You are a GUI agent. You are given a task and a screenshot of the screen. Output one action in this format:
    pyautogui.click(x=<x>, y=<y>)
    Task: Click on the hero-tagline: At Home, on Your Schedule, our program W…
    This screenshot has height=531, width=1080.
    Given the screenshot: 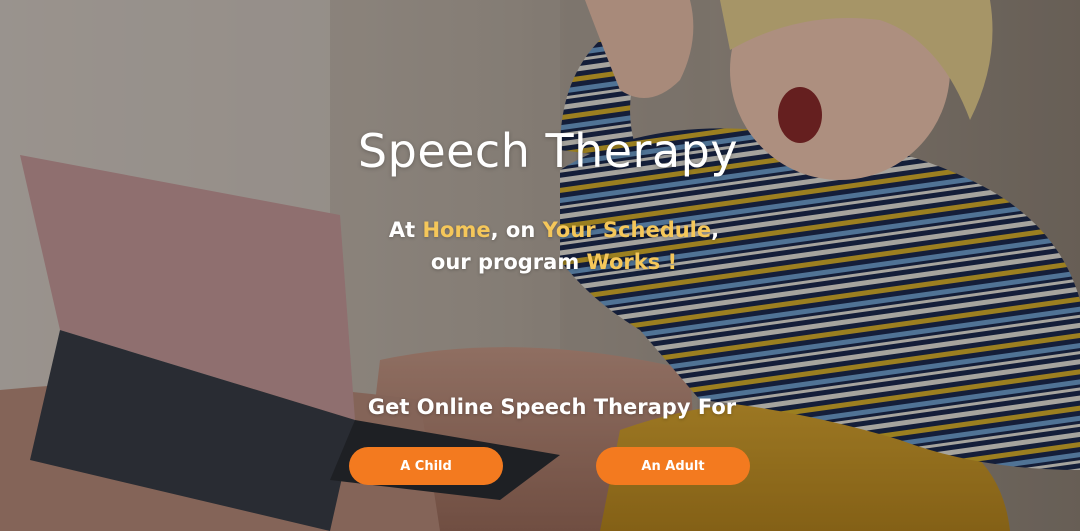 What is the action you would take?
    pyautogui.click(x=540, y=246)
    